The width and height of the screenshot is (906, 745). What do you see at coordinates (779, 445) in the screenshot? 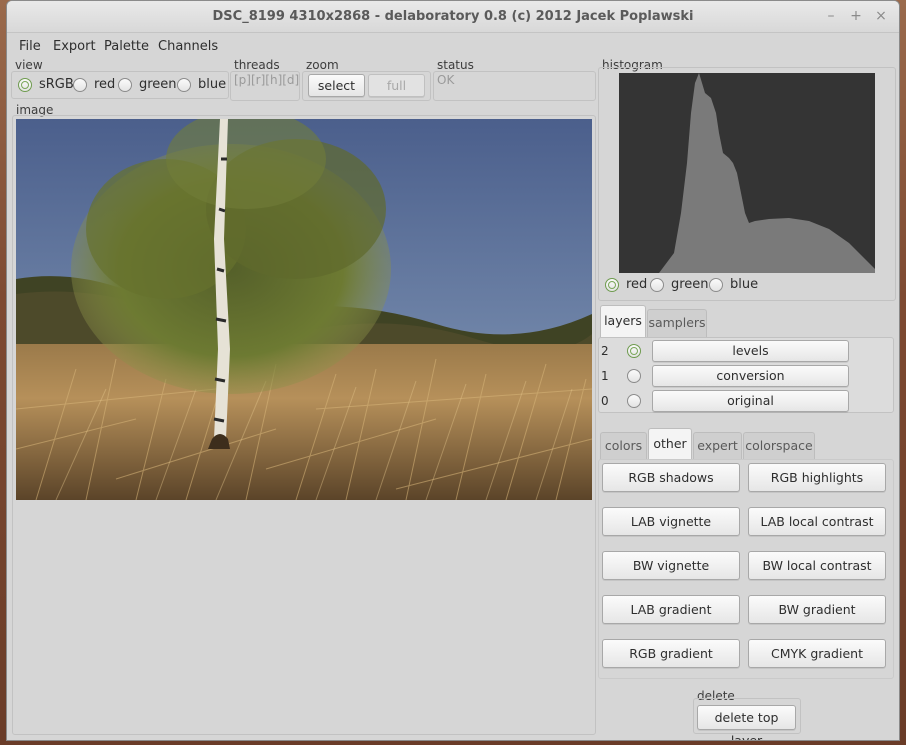
I see `tab-colorspace: colorspace` at bounding box center [779, 445].